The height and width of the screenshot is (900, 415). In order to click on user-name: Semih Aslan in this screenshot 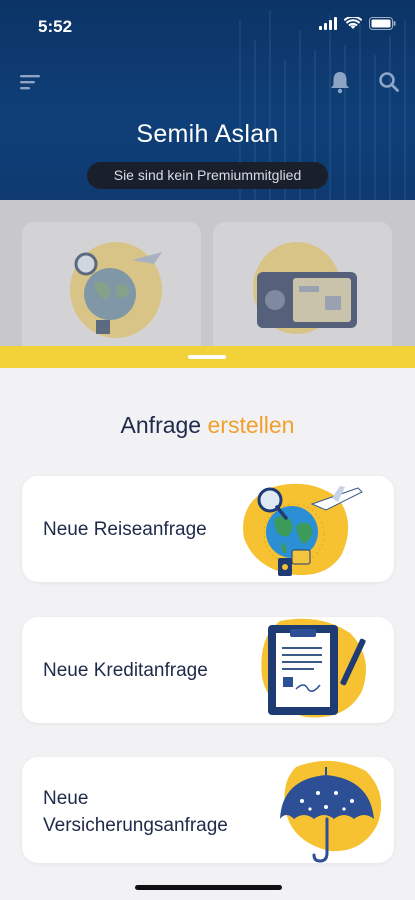, I will do `click(207, 134)`.